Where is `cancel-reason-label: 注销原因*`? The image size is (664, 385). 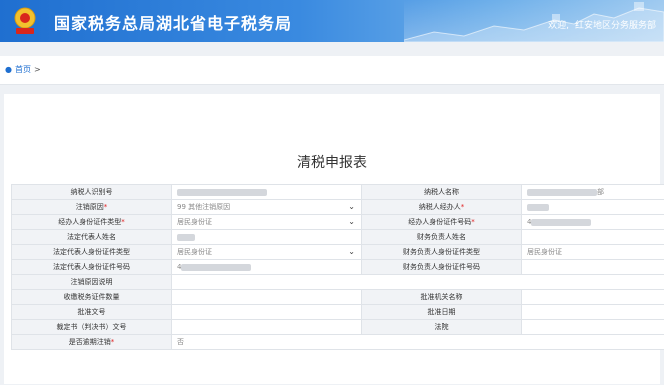
cancel-reason-label: 注销原因* is located at coordinates (91, 207).